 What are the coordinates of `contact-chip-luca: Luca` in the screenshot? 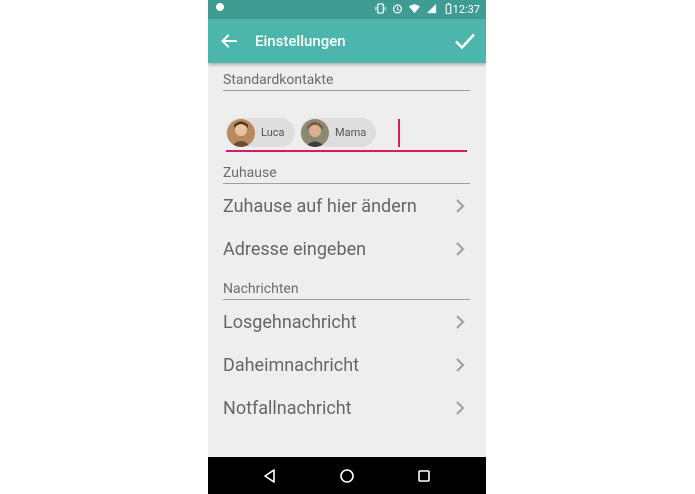 It's located at (260, 132).